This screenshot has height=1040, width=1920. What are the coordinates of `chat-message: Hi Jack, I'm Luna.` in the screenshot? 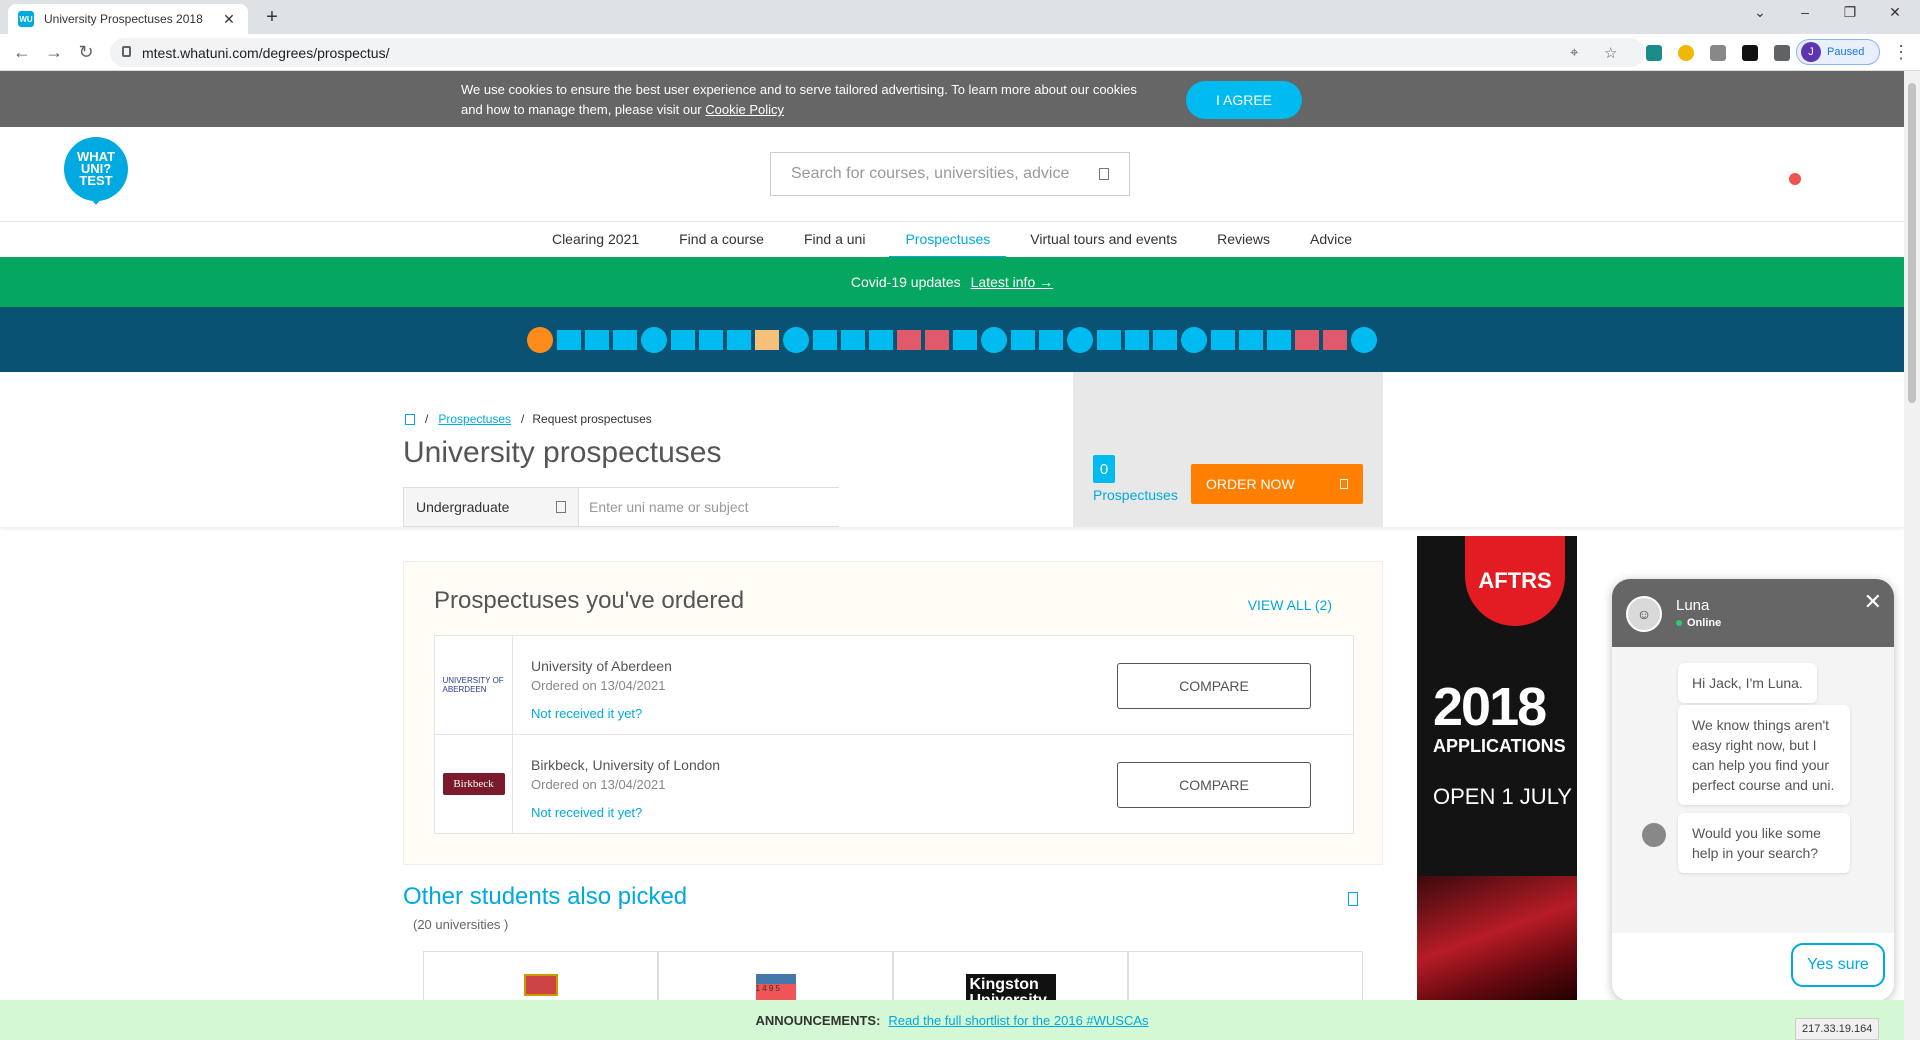 It's located at (1747, 683).